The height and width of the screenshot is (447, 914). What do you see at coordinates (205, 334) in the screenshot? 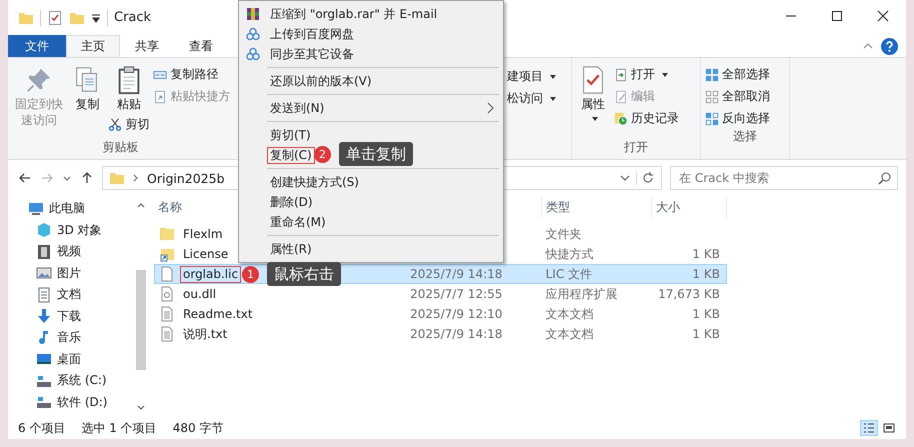
I see `file-name: 说明.txt` at bounding box center [205, 334].